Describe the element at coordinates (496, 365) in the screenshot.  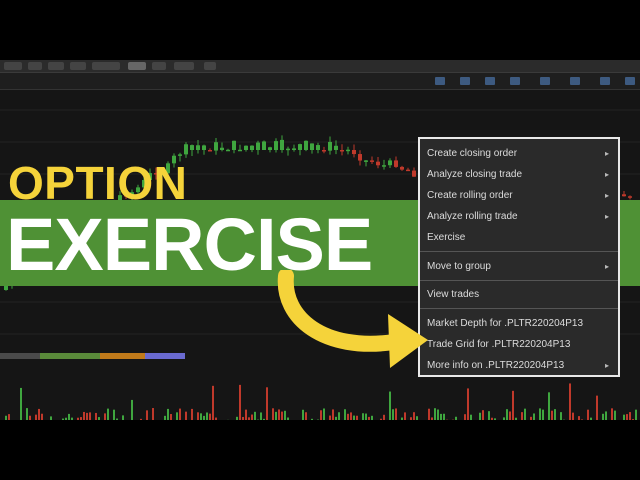
I see `menu-item-label: More info on .PLTR220204P13` at that location.